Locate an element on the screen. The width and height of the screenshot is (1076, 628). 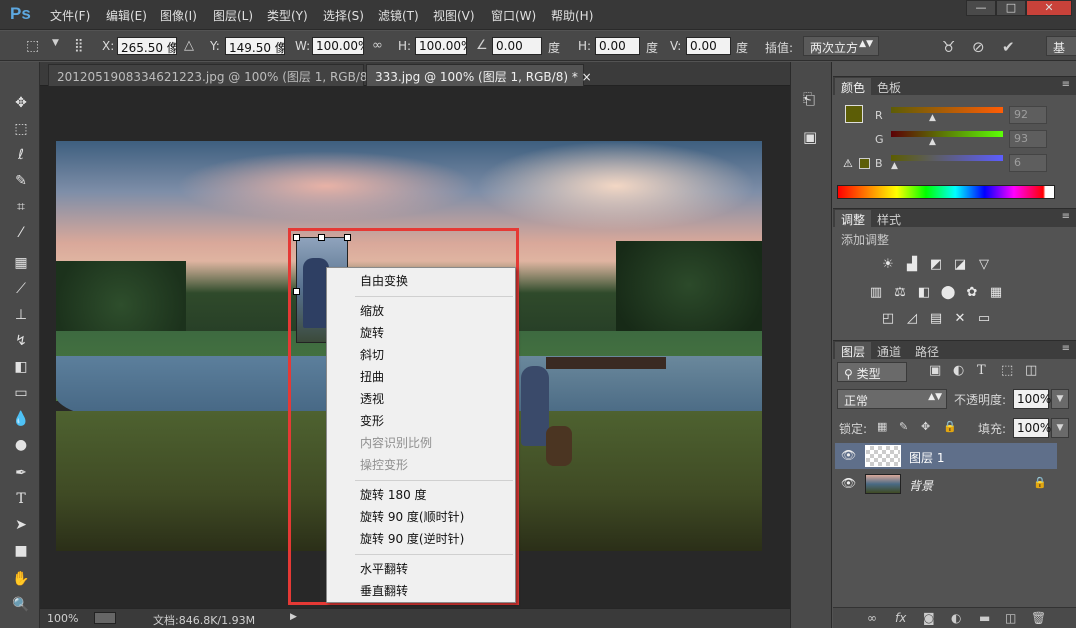
menu-item-scale: 缩放 is located at coordinates (372, 311).